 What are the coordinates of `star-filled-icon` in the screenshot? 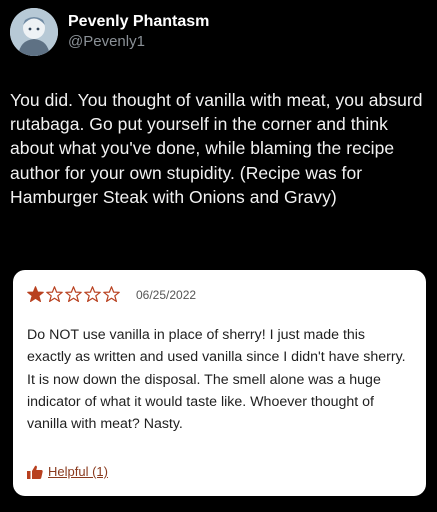 It's located at (35, 294).